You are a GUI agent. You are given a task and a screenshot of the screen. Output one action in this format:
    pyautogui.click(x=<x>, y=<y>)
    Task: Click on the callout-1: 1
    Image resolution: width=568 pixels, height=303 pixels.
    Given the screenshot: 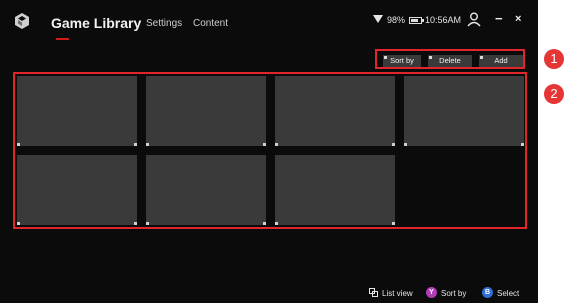 What is the action you would take?
    pyautogui.click(x=554, y=59)
    